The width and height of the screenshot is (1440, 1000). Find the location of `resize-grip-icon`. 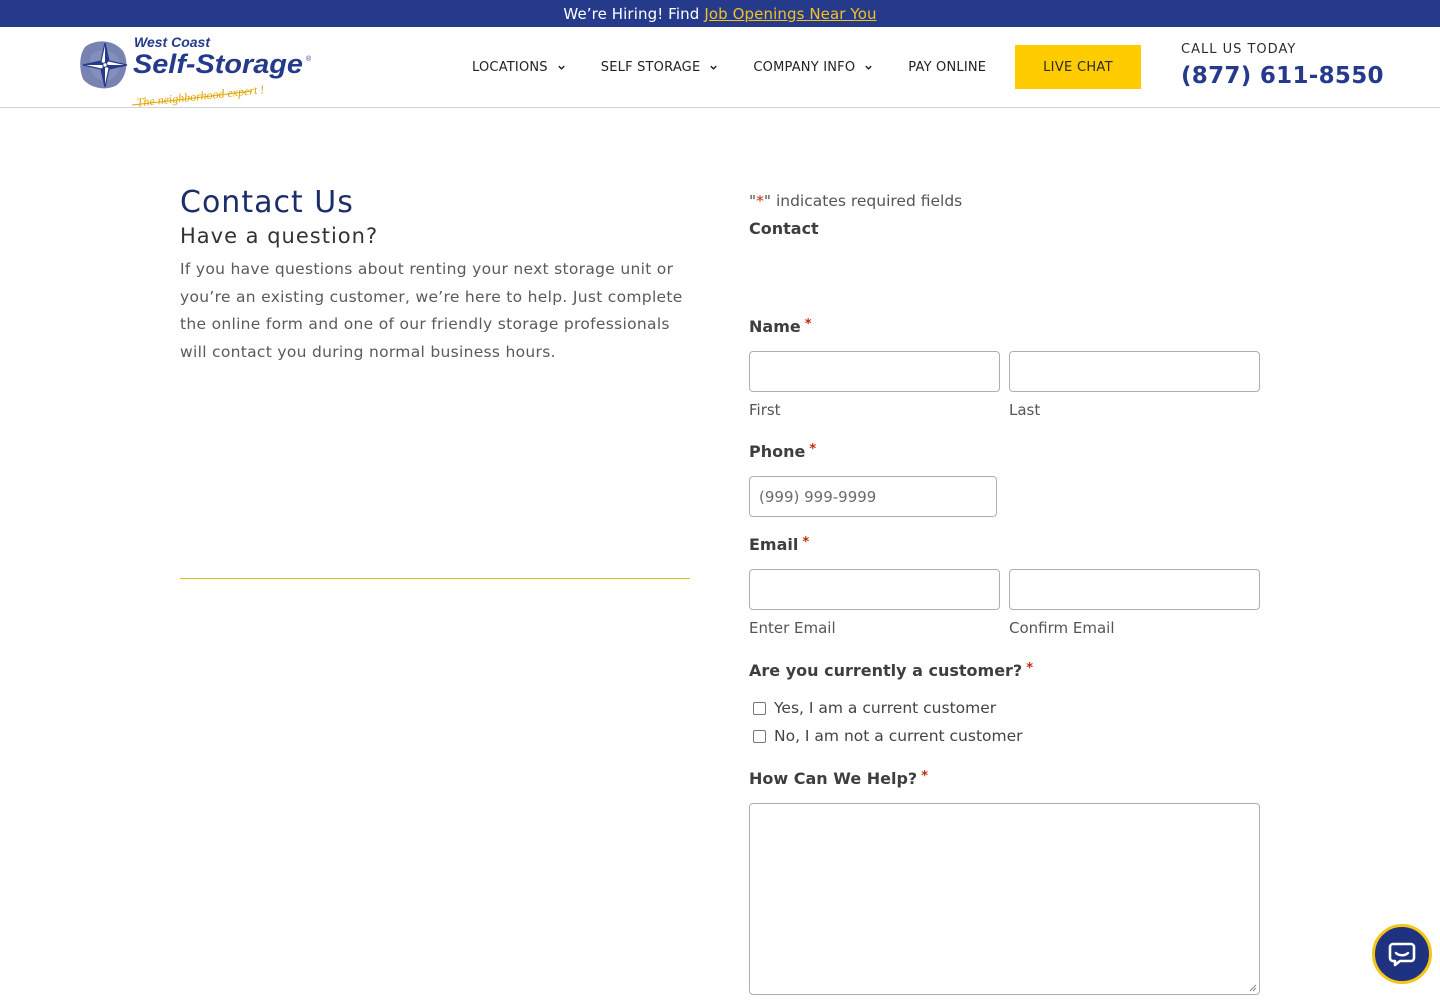

resize-grip-icon is located at coordinates (1252, 987).